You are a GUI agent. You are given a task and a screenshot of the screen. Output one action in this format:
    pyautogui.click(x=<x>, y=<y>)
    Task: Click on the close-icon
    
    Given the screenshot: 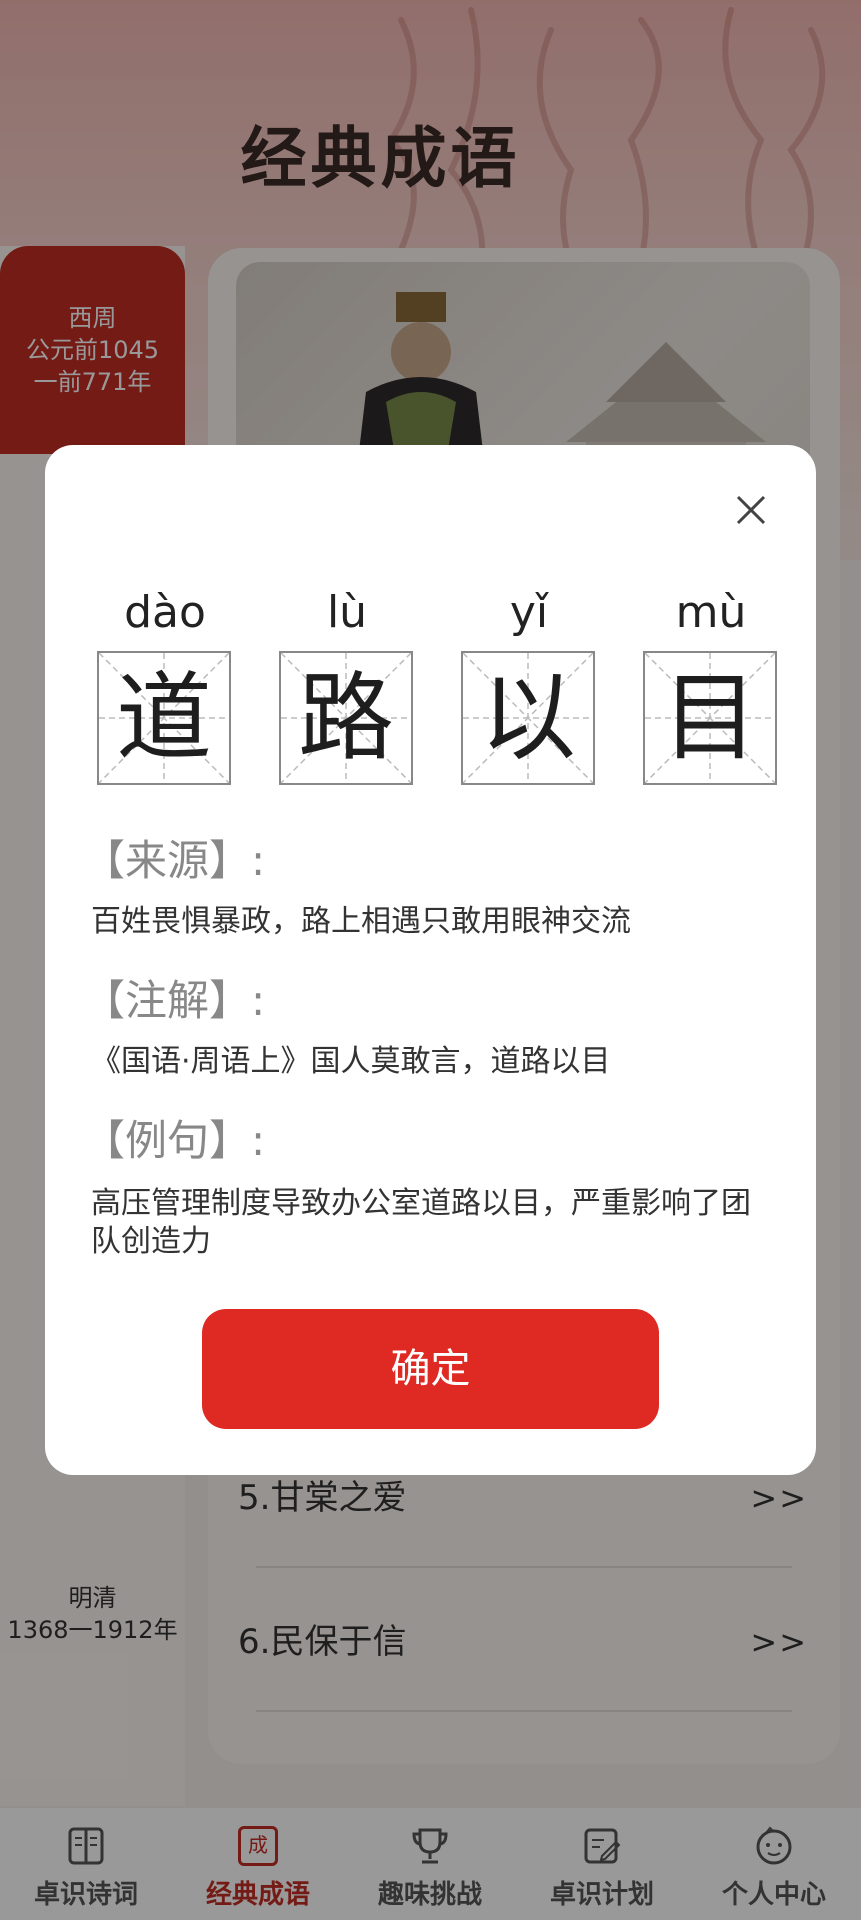 What is the action you would take?
    pyautogui.click(x=751, y=510)
    